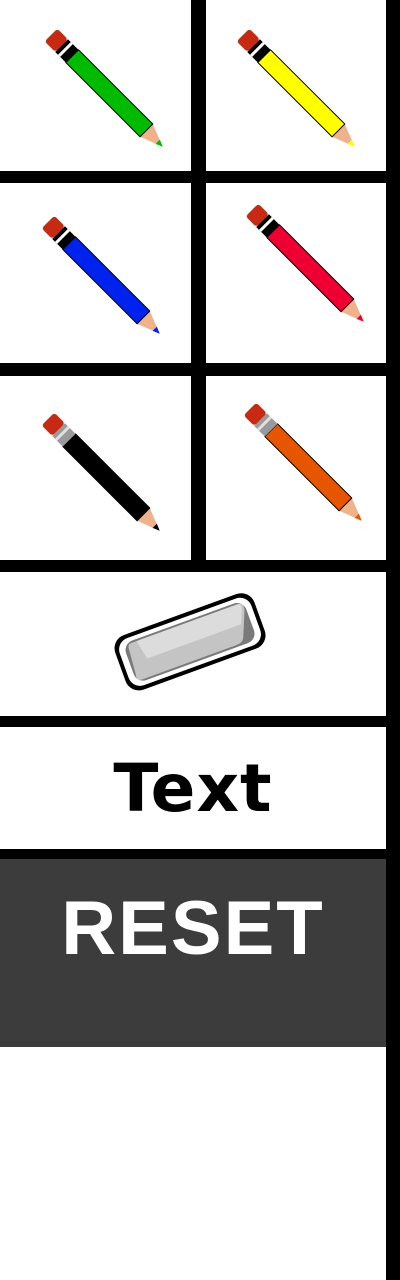 The image size is (400, 1280). I want to click on separator-vertical, so click(198, 280).